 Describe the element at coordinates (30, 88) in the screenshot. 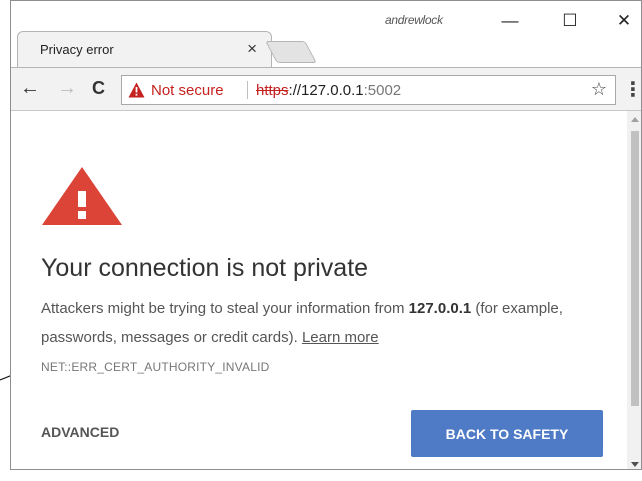

I see `back-arrow-icon: ←` at that location.